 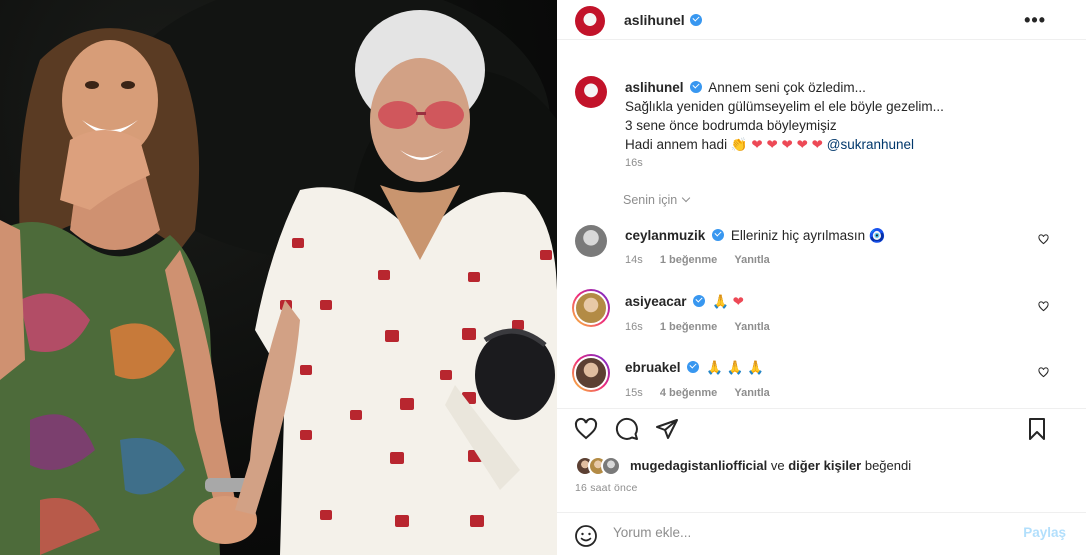 I want to click on caption-time: 16s, so click(x=641, y=163).